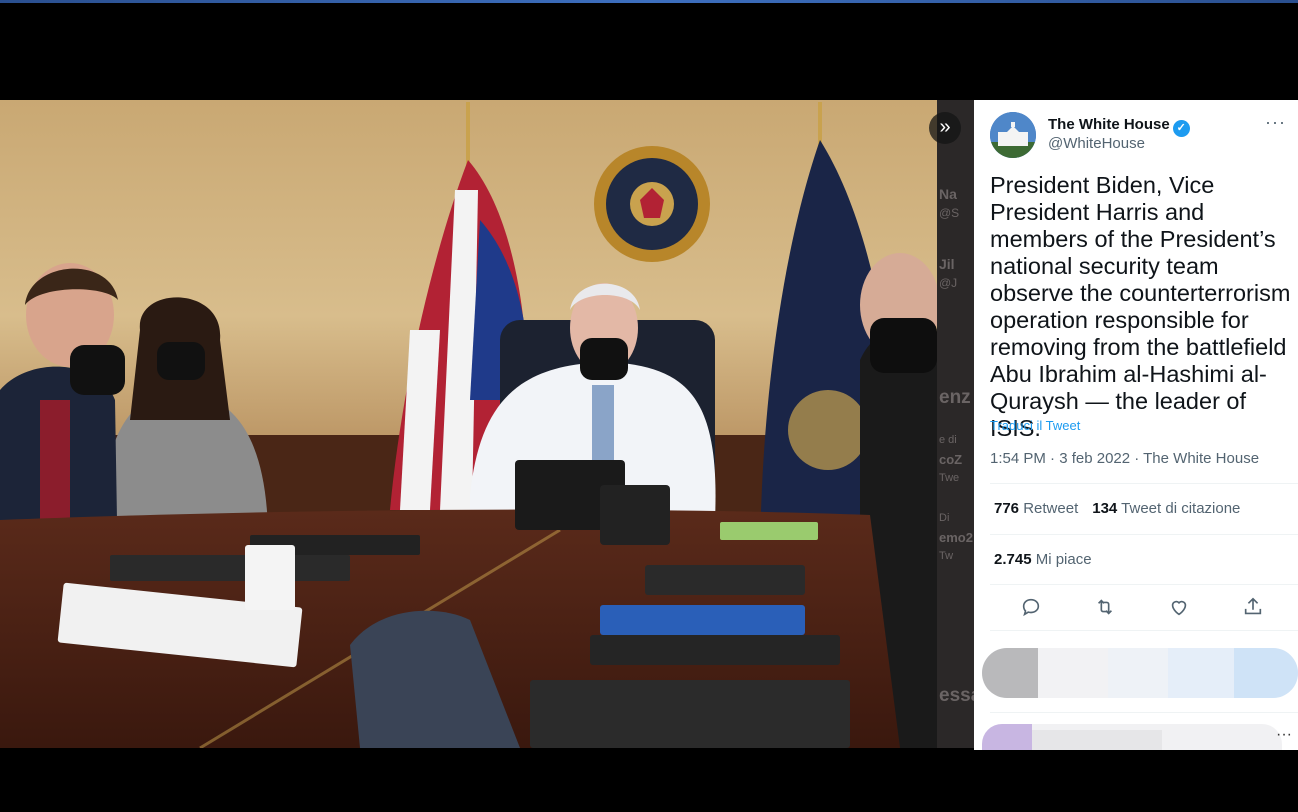 The image size is (1298, 812). Describe the element at coordinates (1096, 143) in the screenshot. I see `author-handle: @WhiteHouse` at that location.